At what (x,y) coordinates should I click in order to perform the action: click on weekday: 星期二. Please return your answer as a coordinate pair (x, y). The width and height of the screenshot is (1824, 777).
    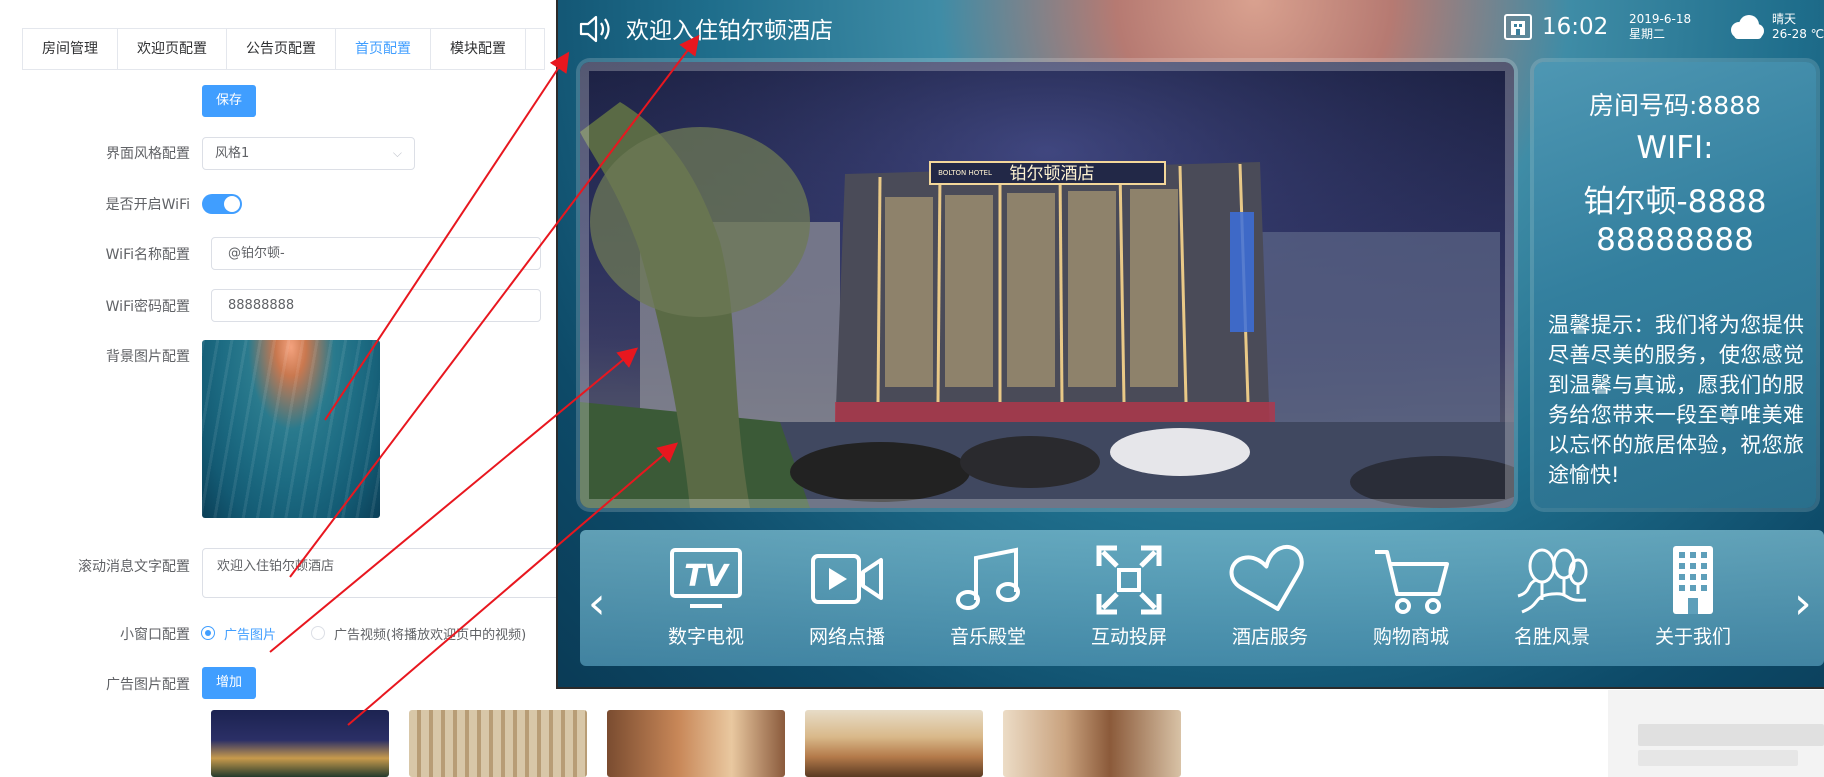
    Looking at the image, I should click on (1647, 34).